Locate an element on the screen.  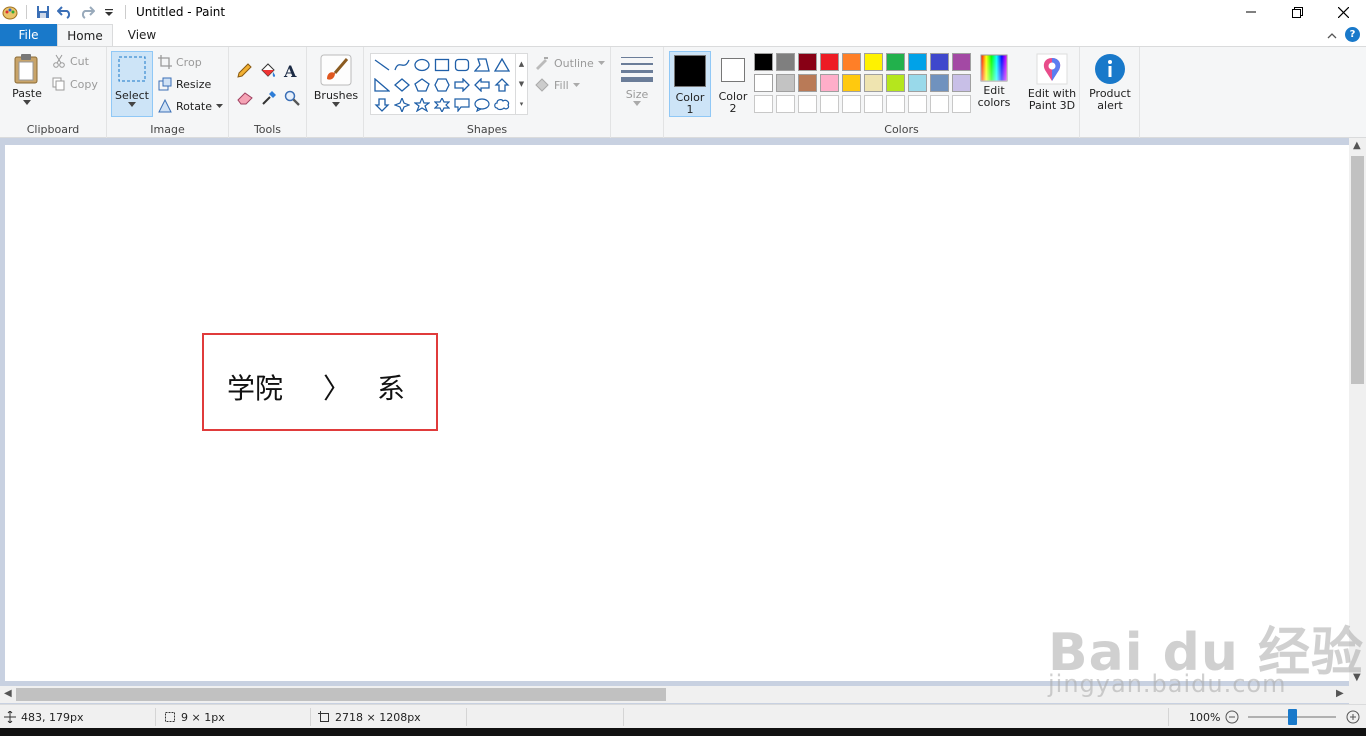
customize-qat-icon is located at coordinates (109, 12).